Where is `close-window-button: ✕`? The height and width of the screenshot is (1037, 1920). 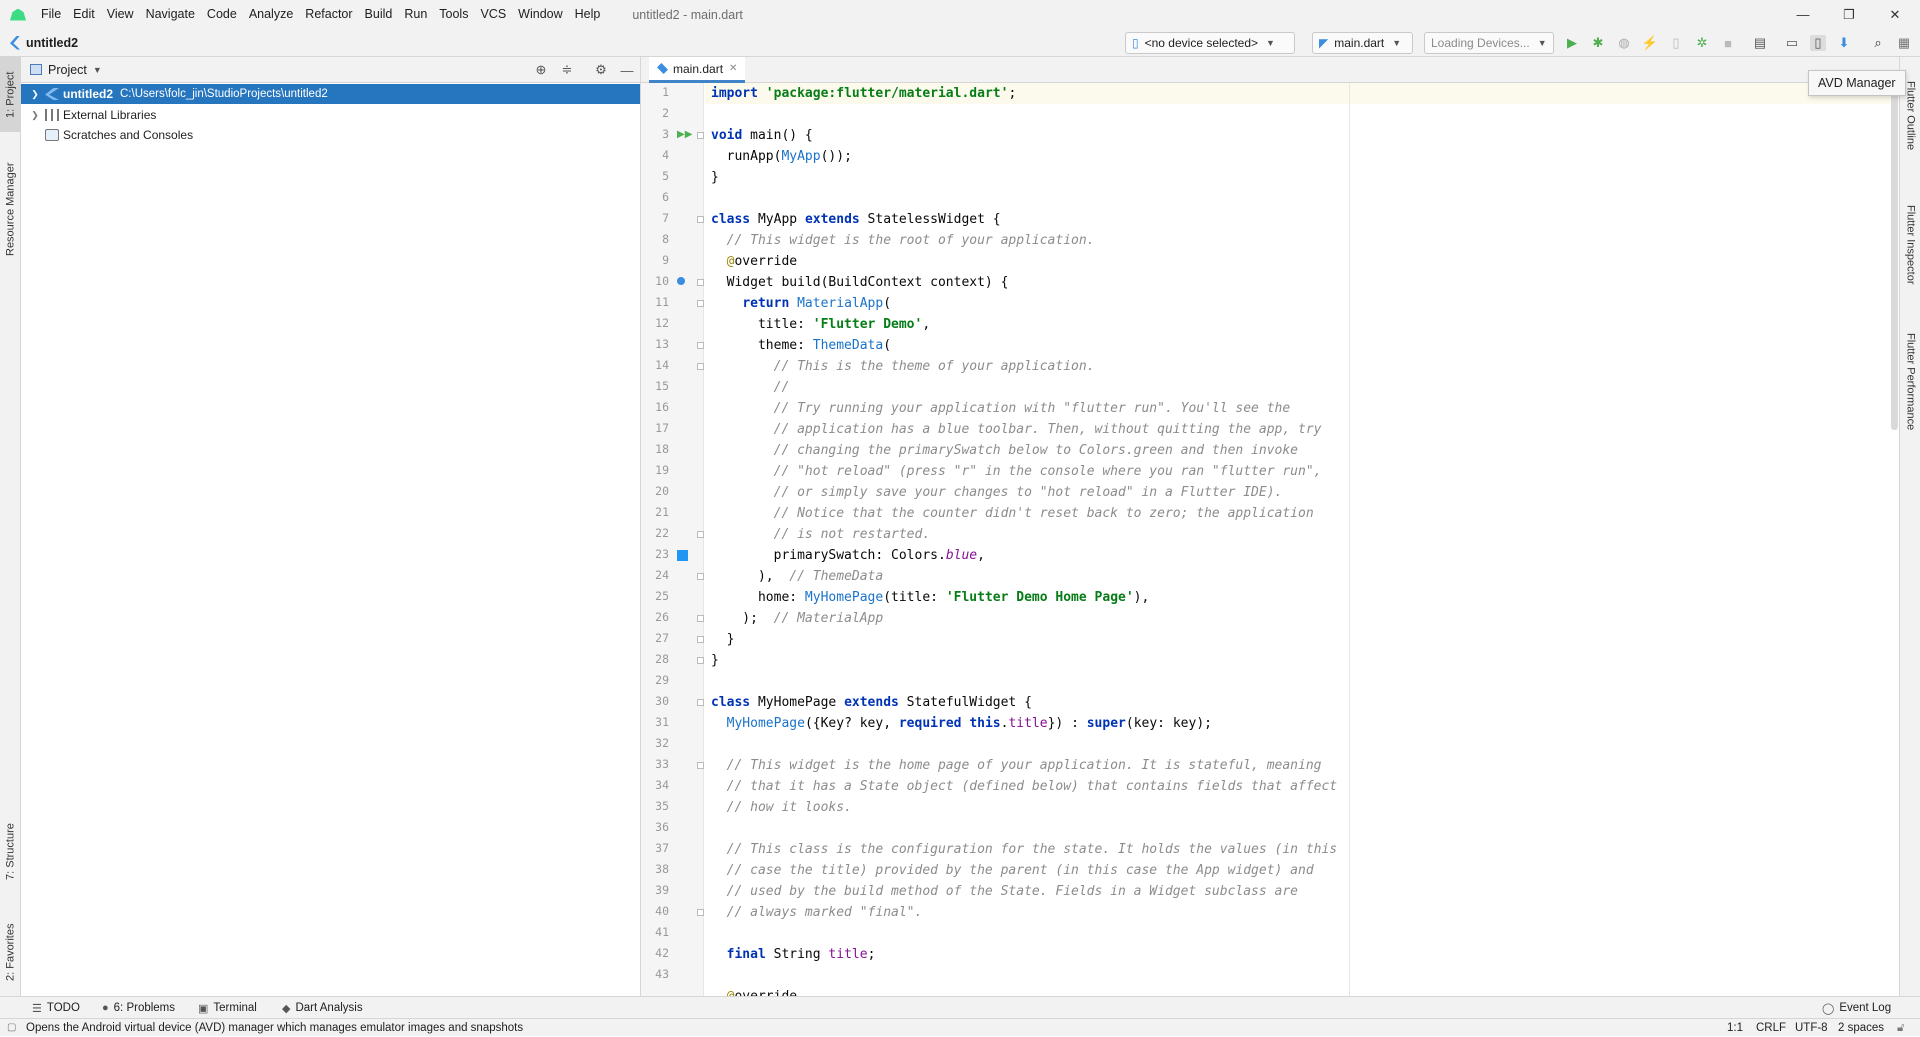 close-window-button: ✕ is located at coordinates (1895, 14).